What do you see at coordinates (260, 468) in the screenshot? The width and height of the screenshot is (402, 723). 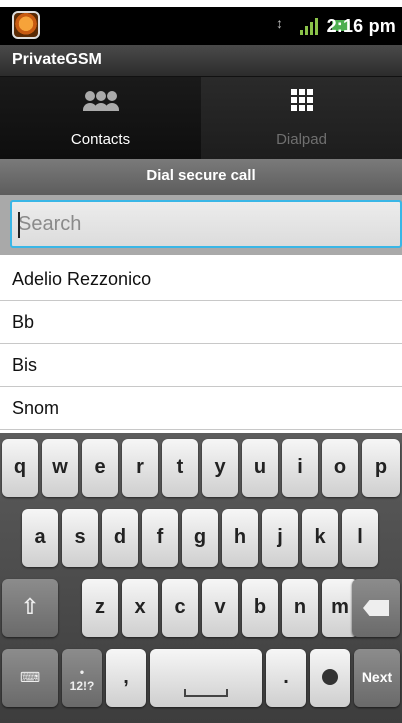 I see `key-u: u` at bounding box center [260, 468].